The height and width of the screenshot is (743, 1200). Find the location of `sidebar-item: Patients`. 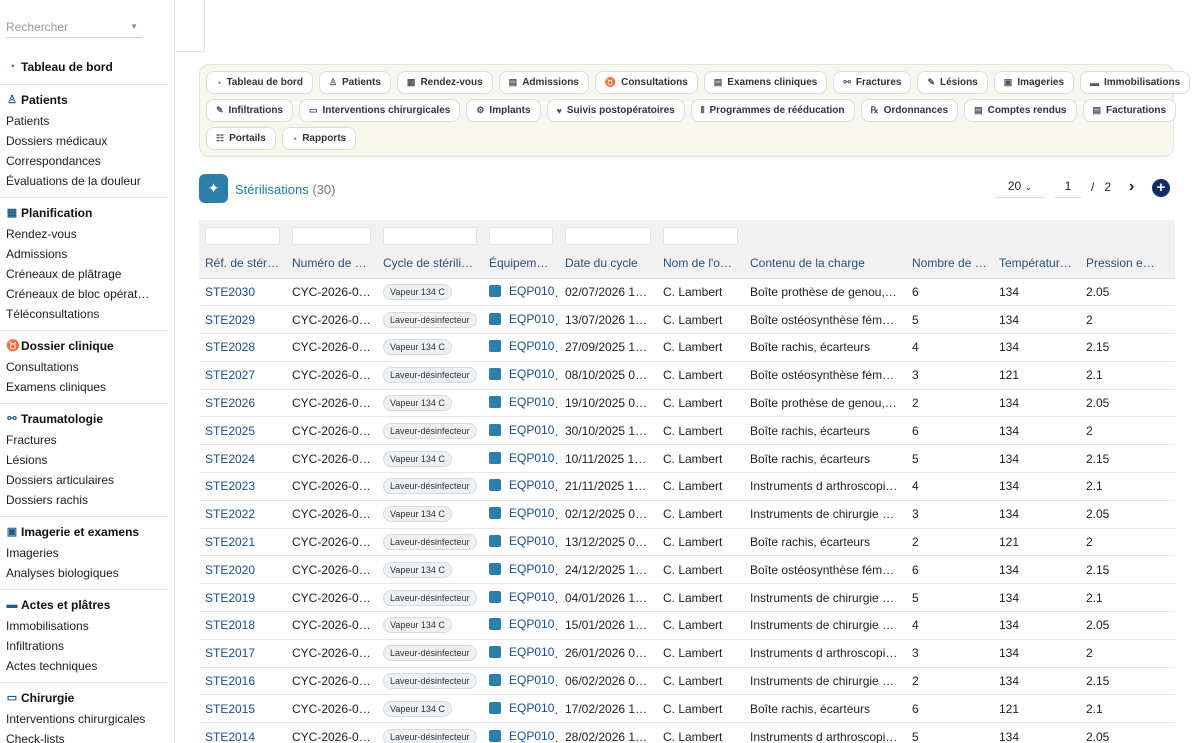

sidebar-item: Patients is located at coordinates (84, 121).